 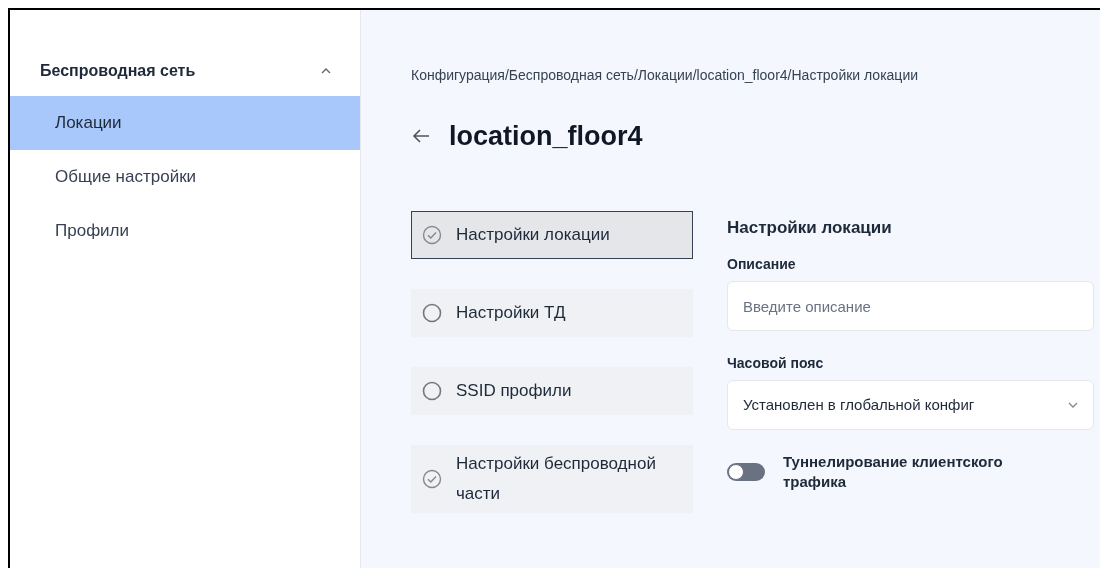 What do you see at coordinates (185, 123) in the screenshot?
I see `sidebar-item: Локации` at bounding box center [185, 123].